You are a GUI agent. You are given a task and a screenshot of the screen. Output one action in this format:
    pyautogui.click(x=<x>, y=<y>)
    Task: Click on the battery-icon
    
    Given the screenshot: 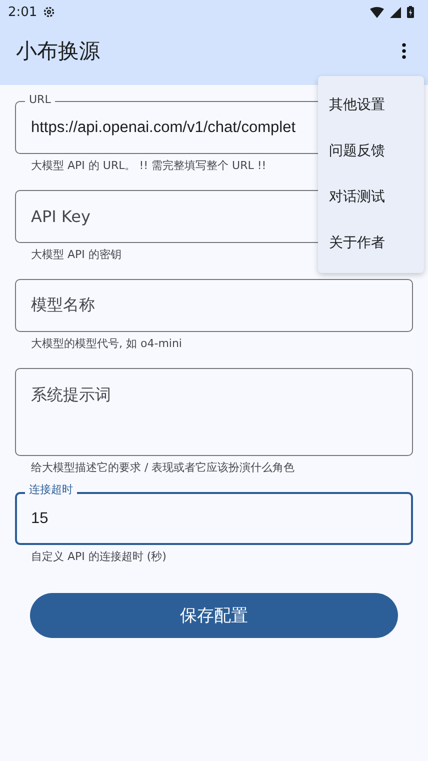 What is the action you would take?
    pyautogui.click(x=410, y=12)
    